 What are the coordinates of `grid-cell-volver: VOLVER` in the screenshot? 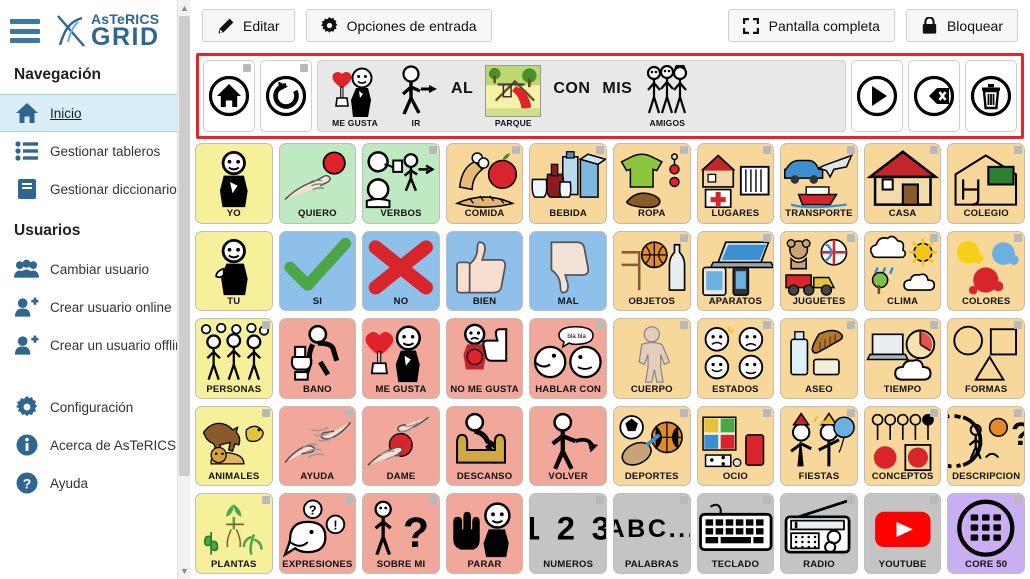 It's located at (568, 446).